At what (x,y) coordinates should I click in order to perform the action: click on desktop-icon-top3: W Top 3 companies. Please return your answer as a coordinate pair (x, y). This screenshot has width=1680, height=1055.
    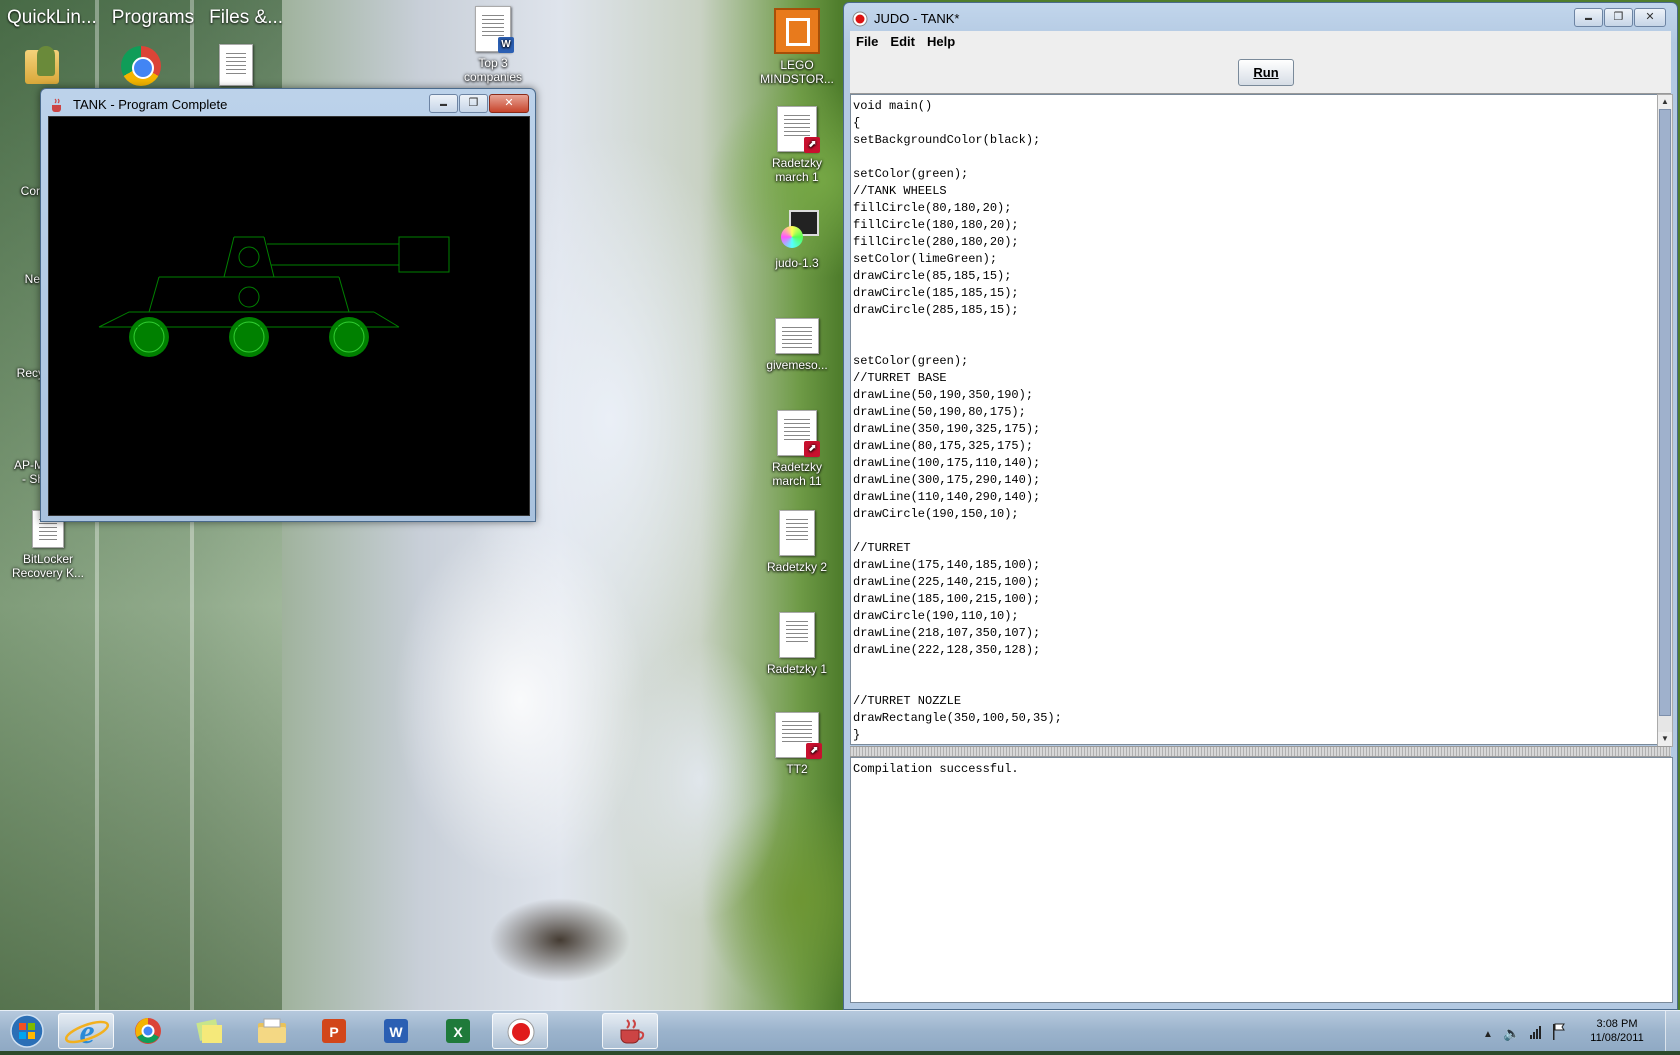
    Looking at the image, I should click on (493, 45).